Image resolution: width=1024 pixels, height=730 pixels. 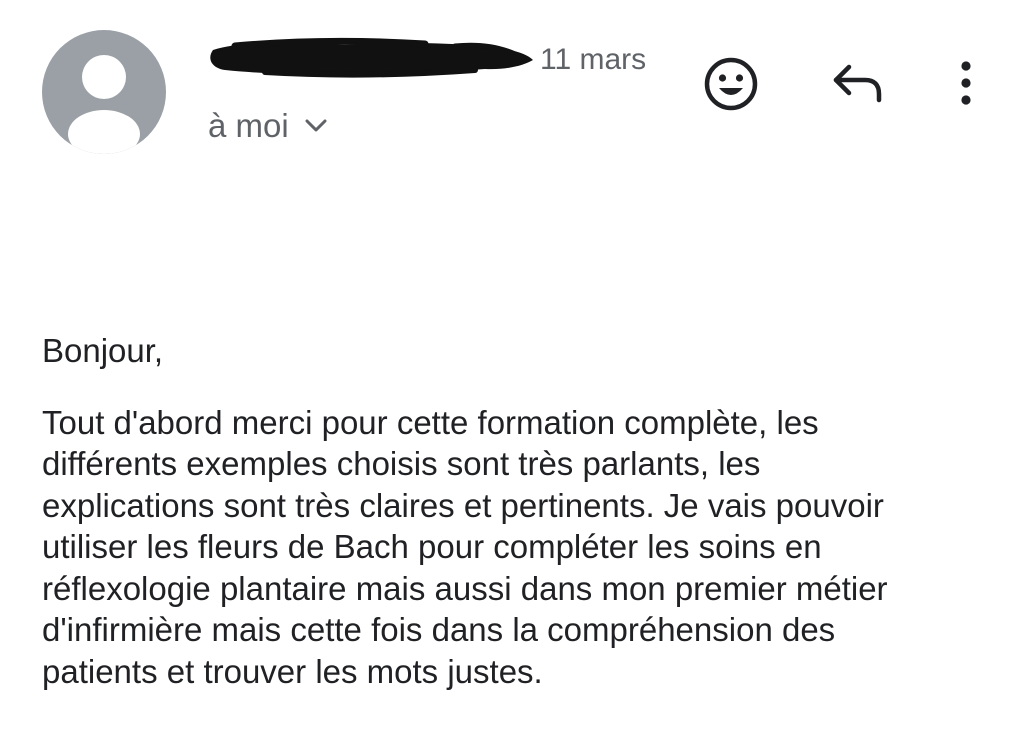 What do you see at coordinates (103, 350) in the screenshot?
I see `message-greeting: Bonjour,` at bounding box center [103, 350].